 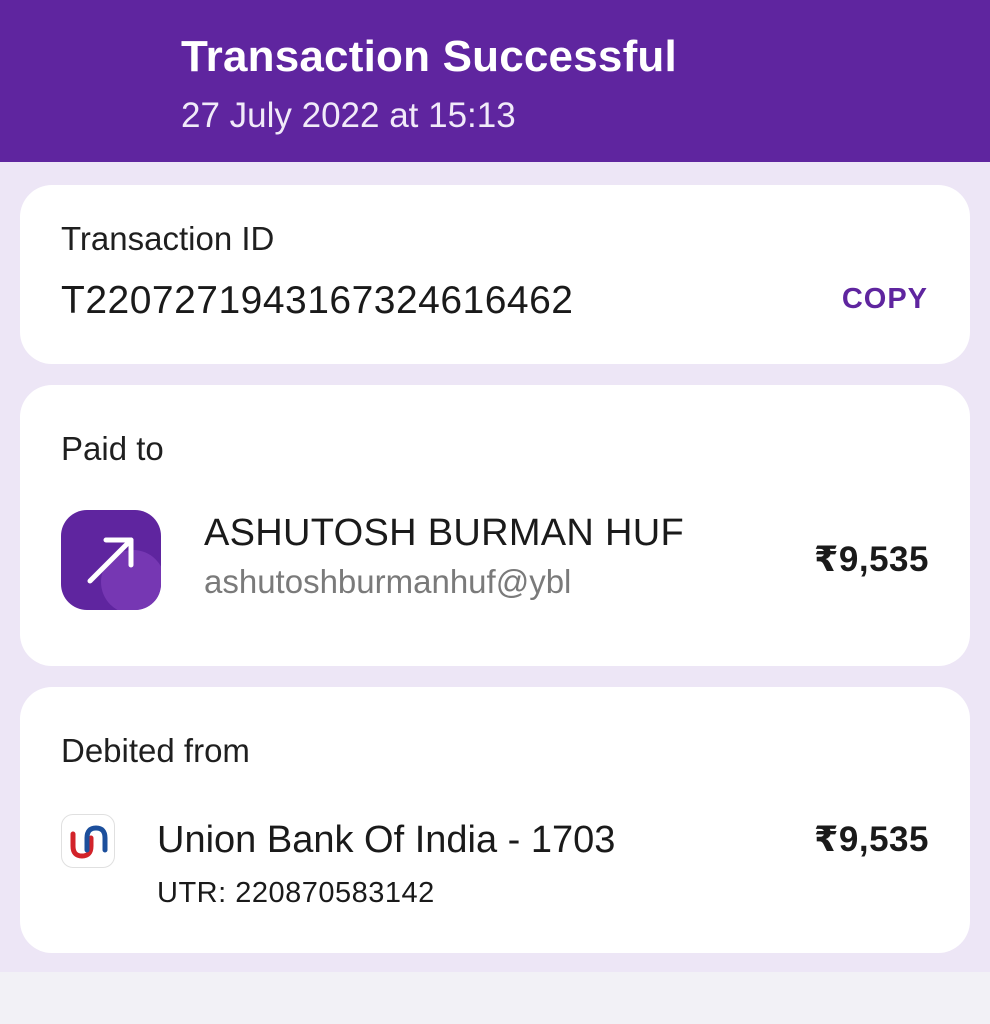 I want to click on utr-number: UTR: 220870583142, so click(x=296, y=893).